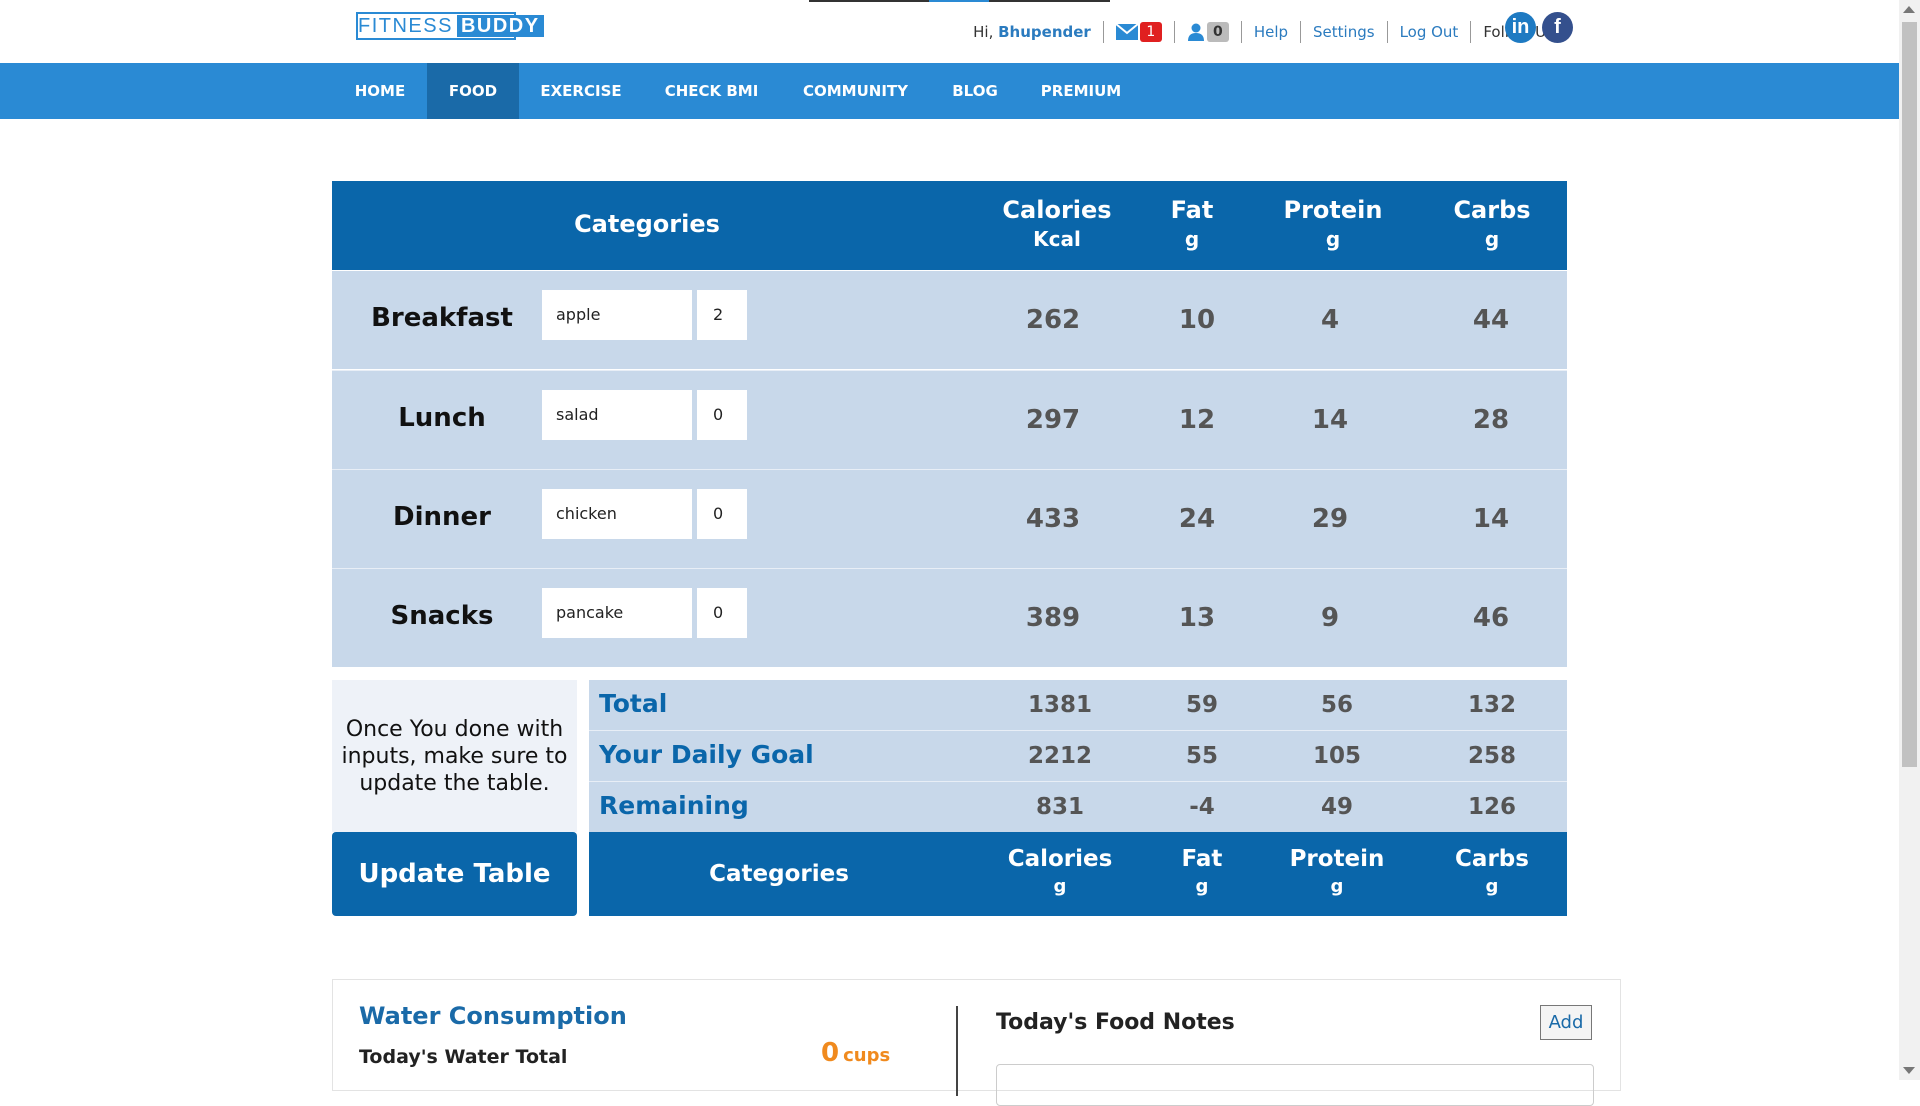  Describe the element at coordinates (1336, 807) in the screenshot. I see `protein-value: 49` at that location.